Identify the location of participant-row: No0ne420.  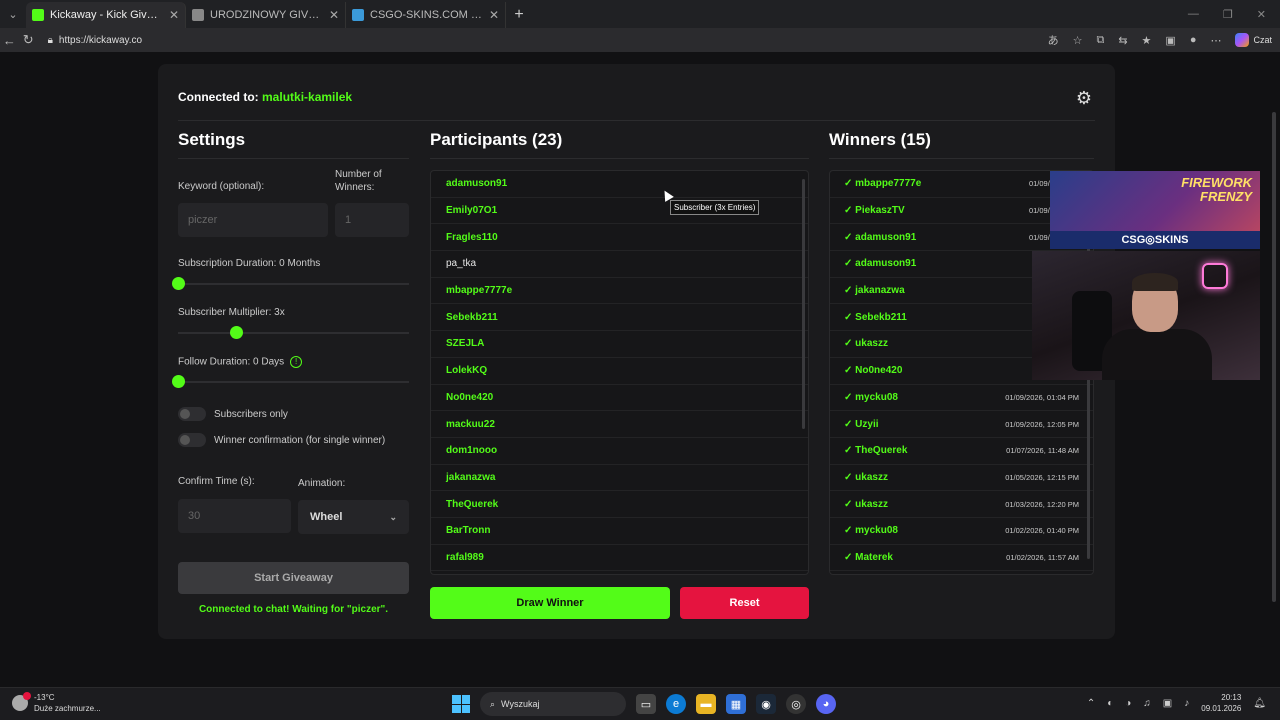
(619, 398).